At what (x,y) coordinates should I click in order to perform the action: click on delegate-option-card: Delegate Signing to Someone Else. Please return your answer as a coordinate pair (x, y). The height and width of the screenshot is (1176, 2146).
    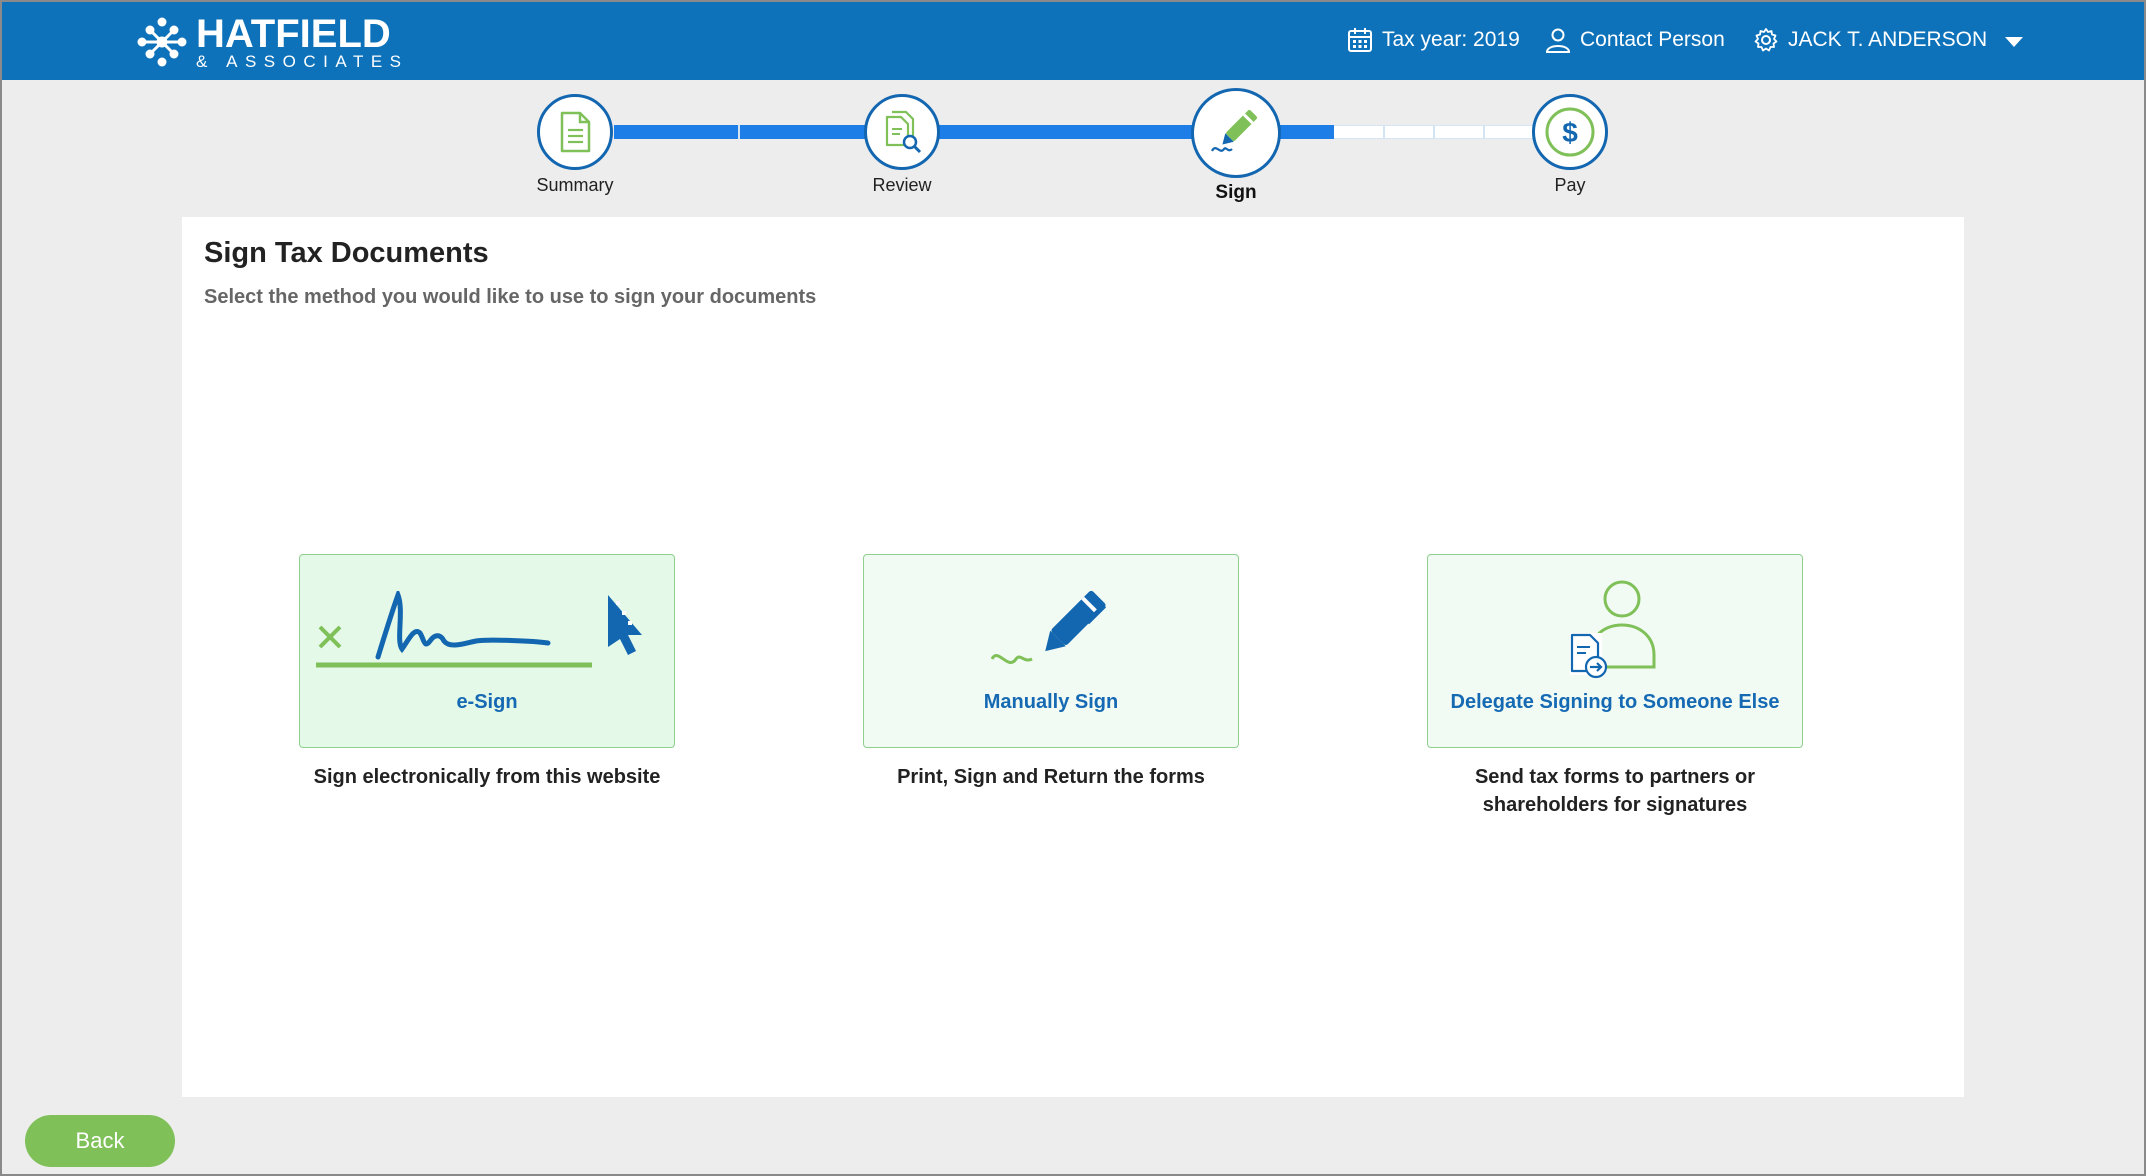
    Looking at the image, I should click on (1615, 651).